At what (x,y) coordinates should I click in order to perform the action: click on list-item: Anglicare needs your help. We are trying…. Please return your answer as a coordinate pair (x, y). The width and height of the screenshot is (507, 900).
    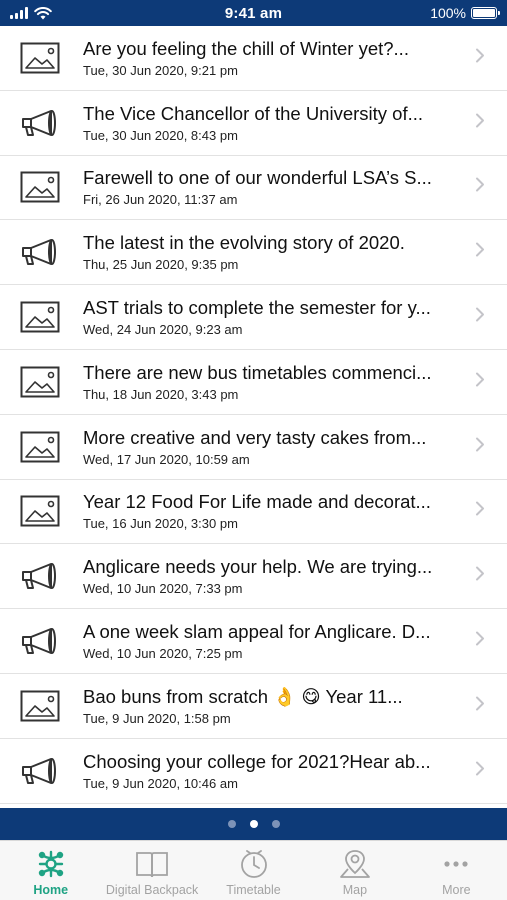
    Looking at the image, I should click on (253, 577).